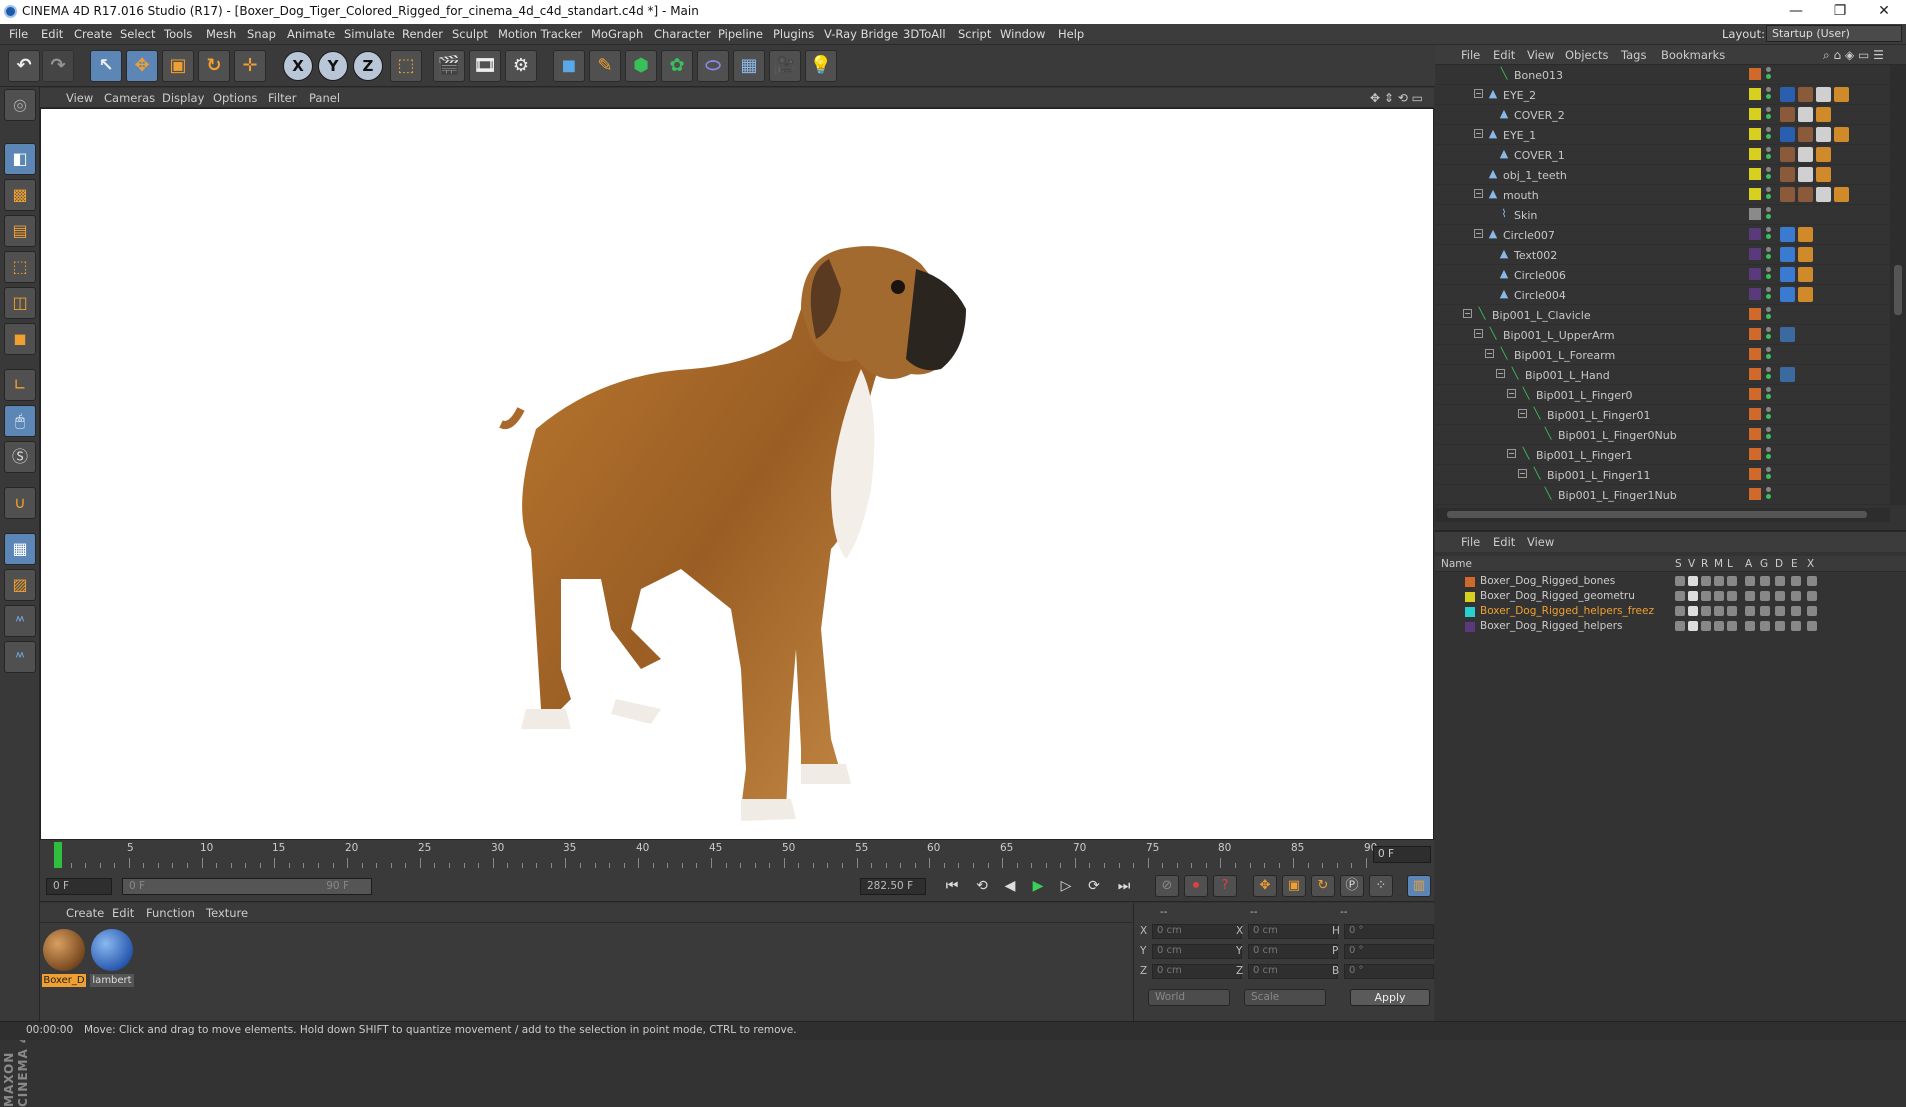 This screenshot has width=1906, height=1107. Describe the element at coordinates (79, 886) in the screenshot. I see `start-frame-field: 0 F` at that location.